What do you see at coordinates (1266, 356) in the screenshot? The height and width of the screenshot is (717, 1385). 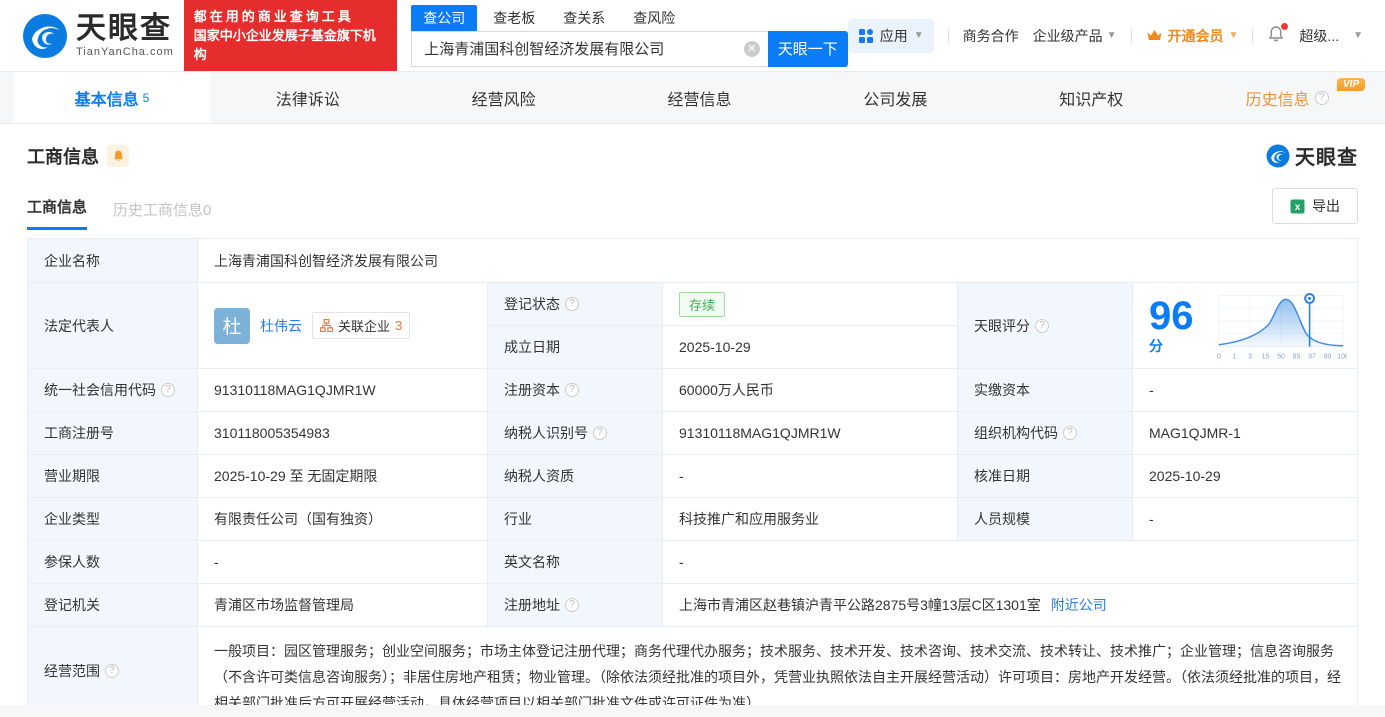 I see `svg-text: 15` at bounding box center [1266, 356].